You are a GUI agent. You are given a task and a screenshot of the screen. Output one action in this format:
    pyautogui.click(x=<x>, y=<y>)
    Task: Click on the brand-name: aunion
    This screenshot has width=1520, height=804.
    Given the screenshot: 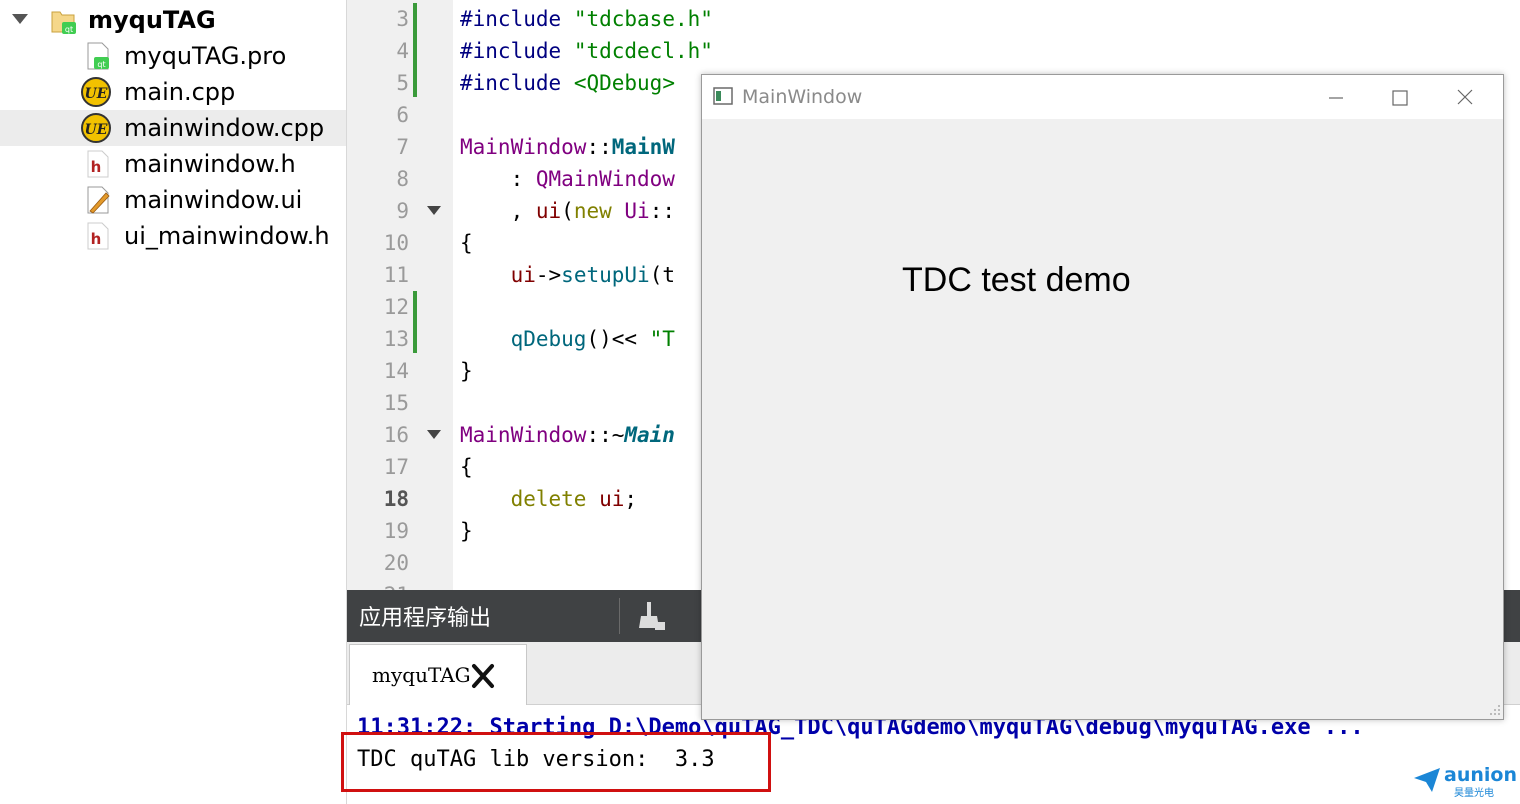 What is the action you would take?
    pyautogui.click(x=1480, y=775)
    